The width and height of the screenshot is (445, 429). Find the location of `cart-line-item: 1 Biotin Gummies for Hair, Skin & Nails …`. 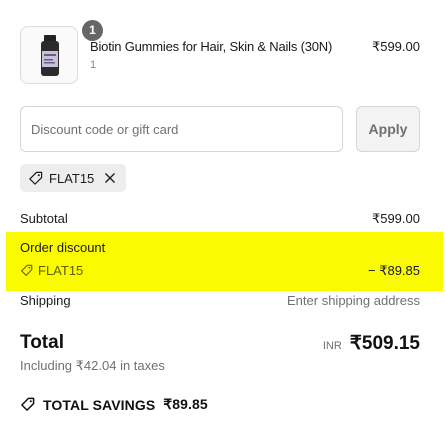

cart-line-item: 1 Biotin Gummies for Hair, Skin & Nails … is located at coordinates (220, 52).